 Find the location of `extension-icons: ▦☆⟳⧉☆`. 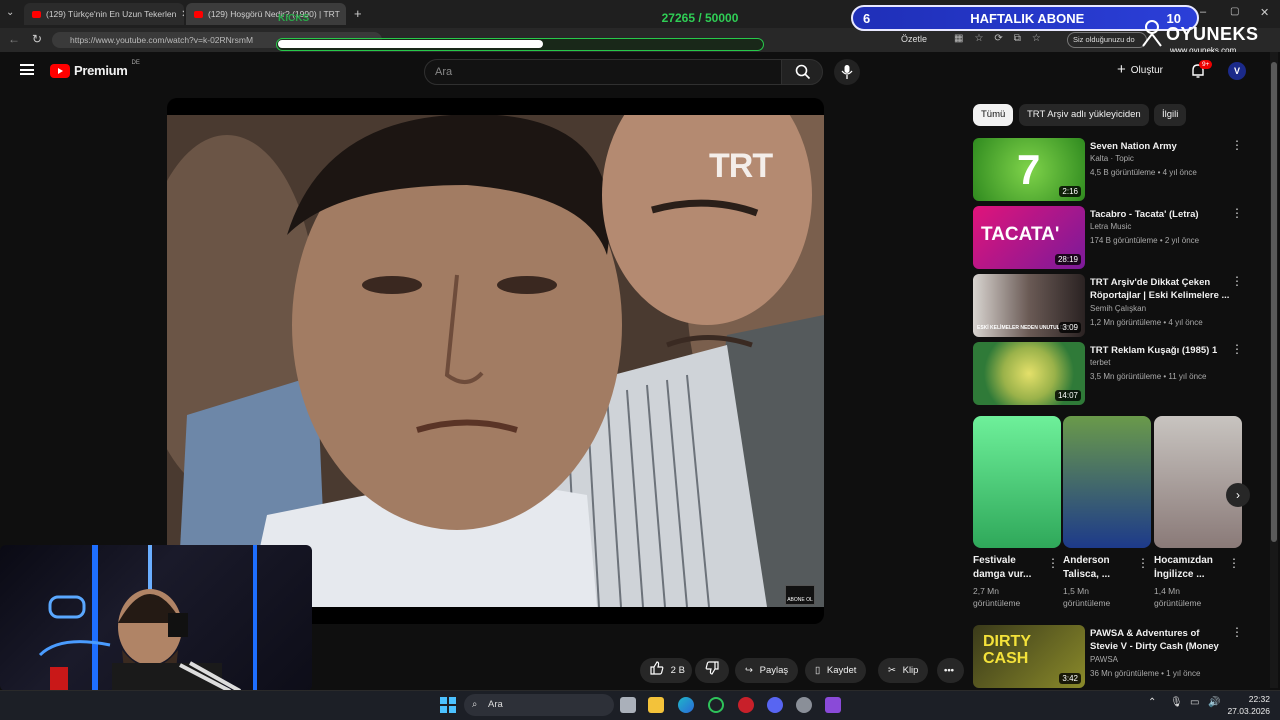

extension-icons: ▦☆⟳⧉☆ is located at coordinates (1003, 38).